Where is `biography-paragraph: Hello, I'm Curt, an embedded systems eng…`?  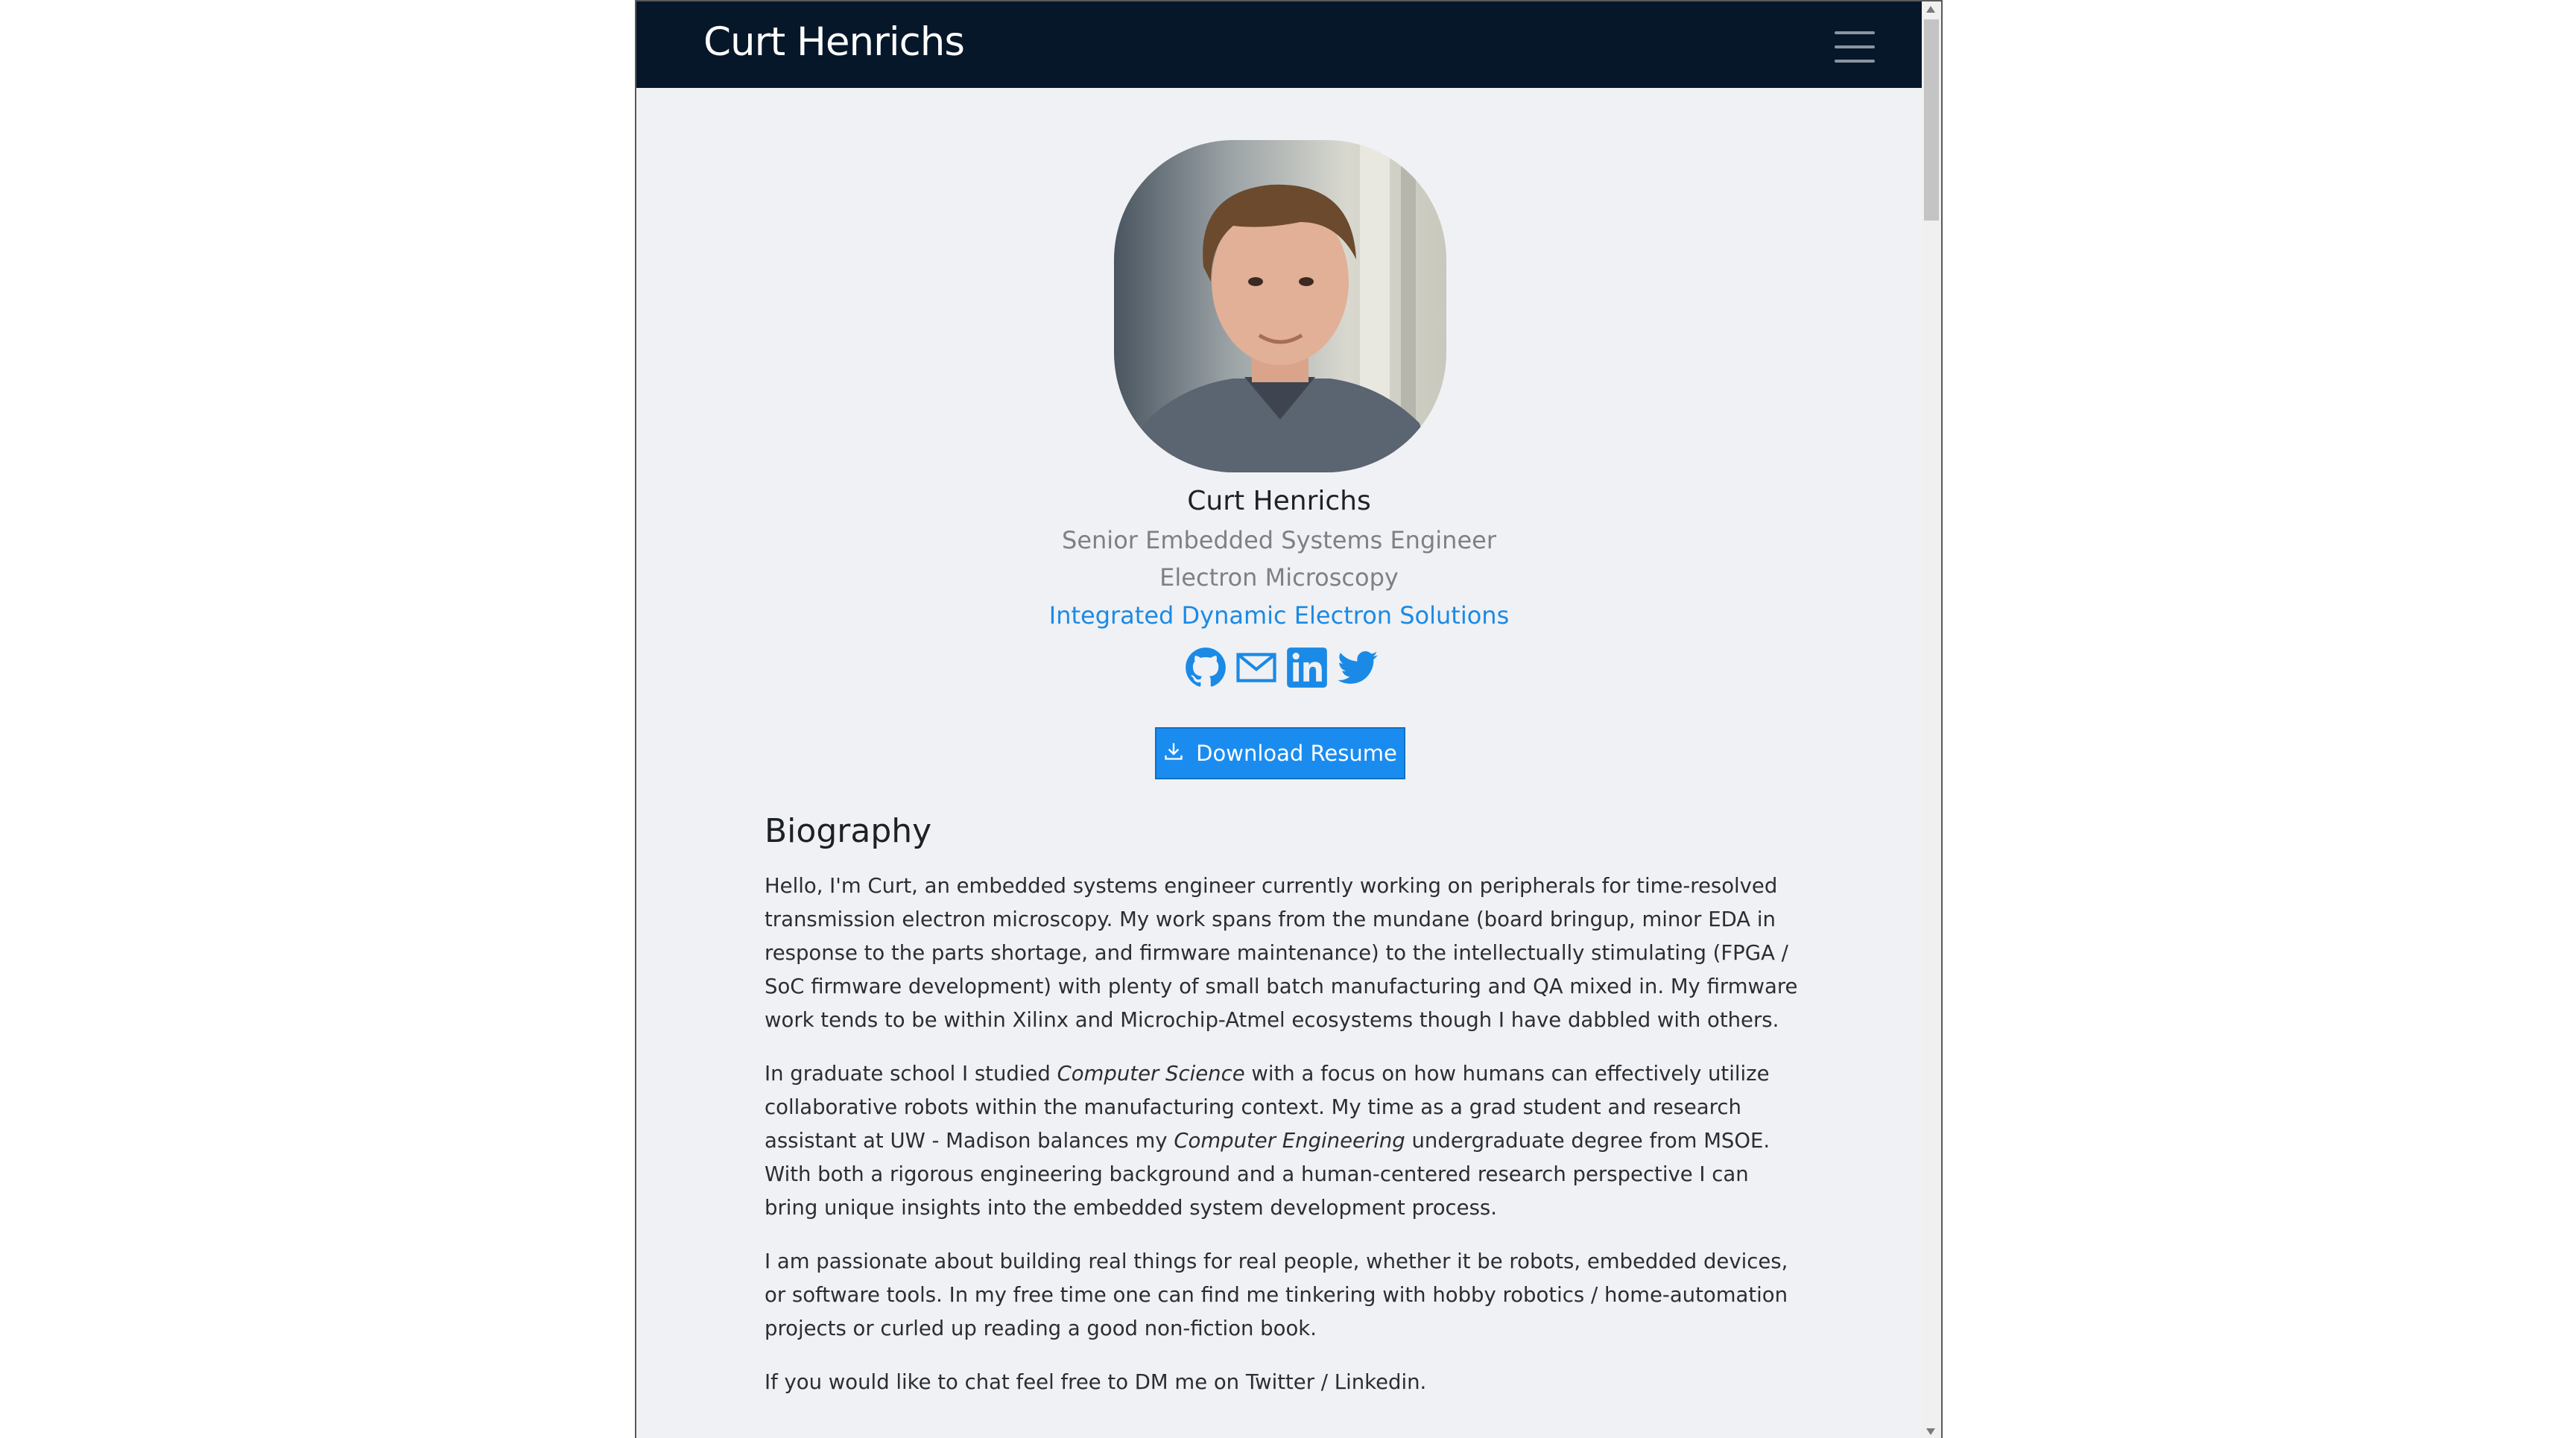
biography-paragraph: Hello, I'm Curt, an embedded systems eng… is located at coordinates (1281, 953).